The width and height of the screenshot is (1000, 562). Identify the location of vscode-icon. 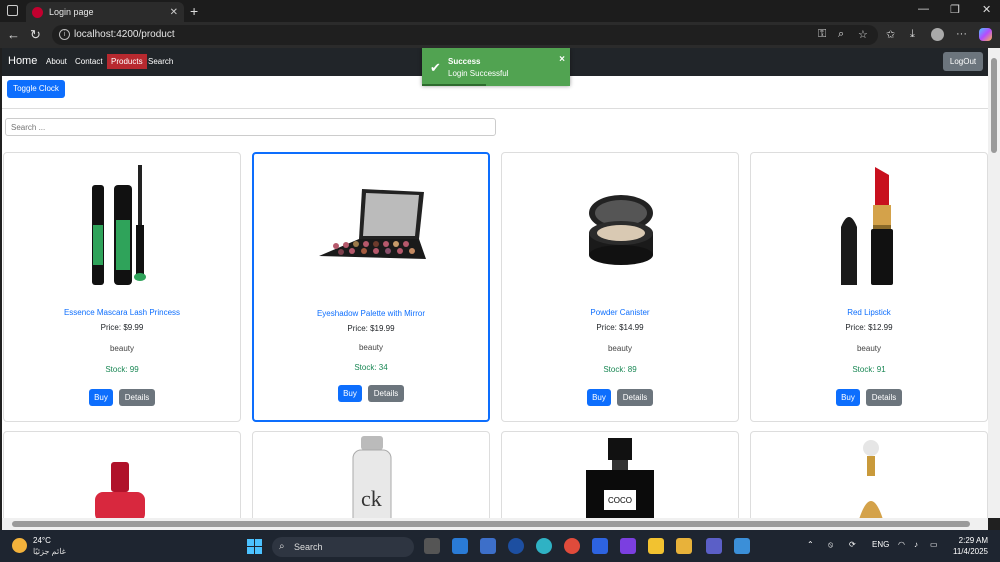
(460, 546).